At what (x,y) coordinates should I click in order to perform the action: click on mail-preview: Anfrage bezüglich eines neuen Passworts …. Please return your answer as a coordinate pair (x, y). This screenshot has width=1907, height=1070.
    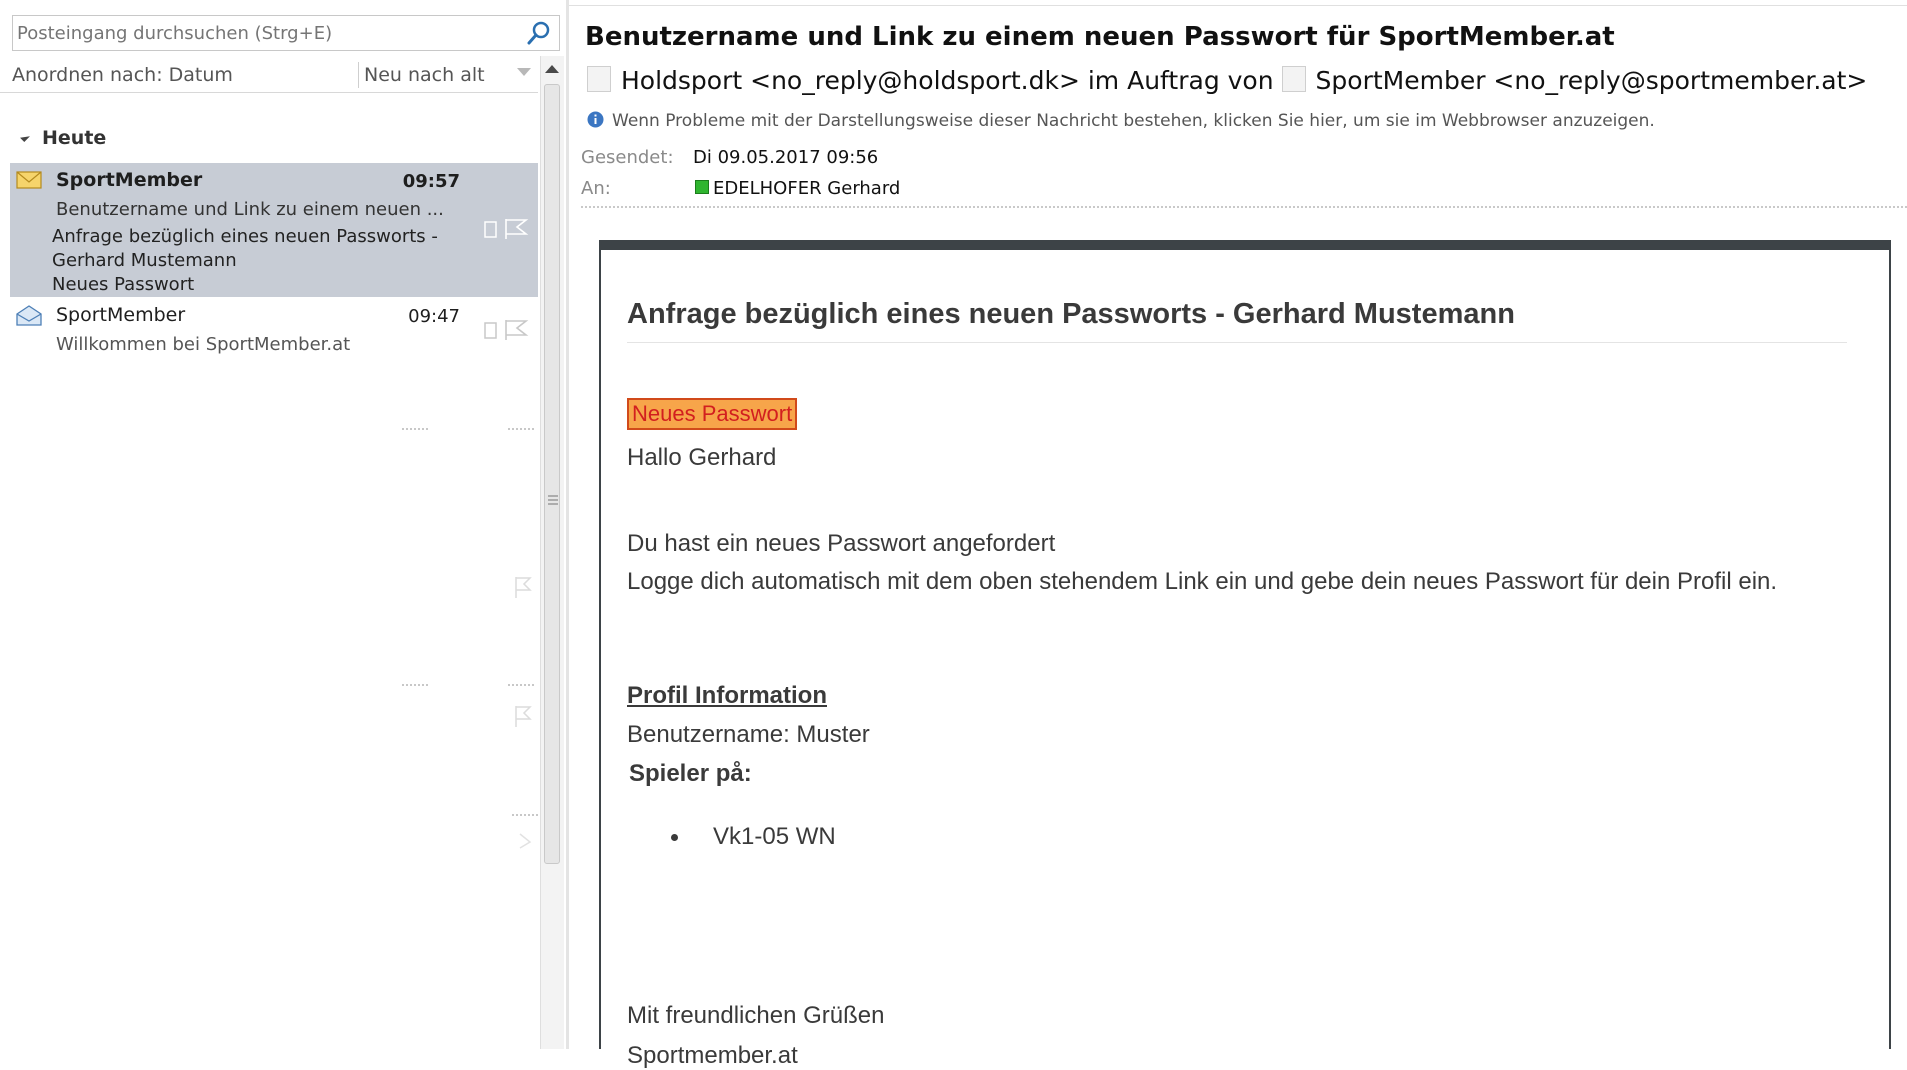
    Looking at the image, I should click on (272, 261).